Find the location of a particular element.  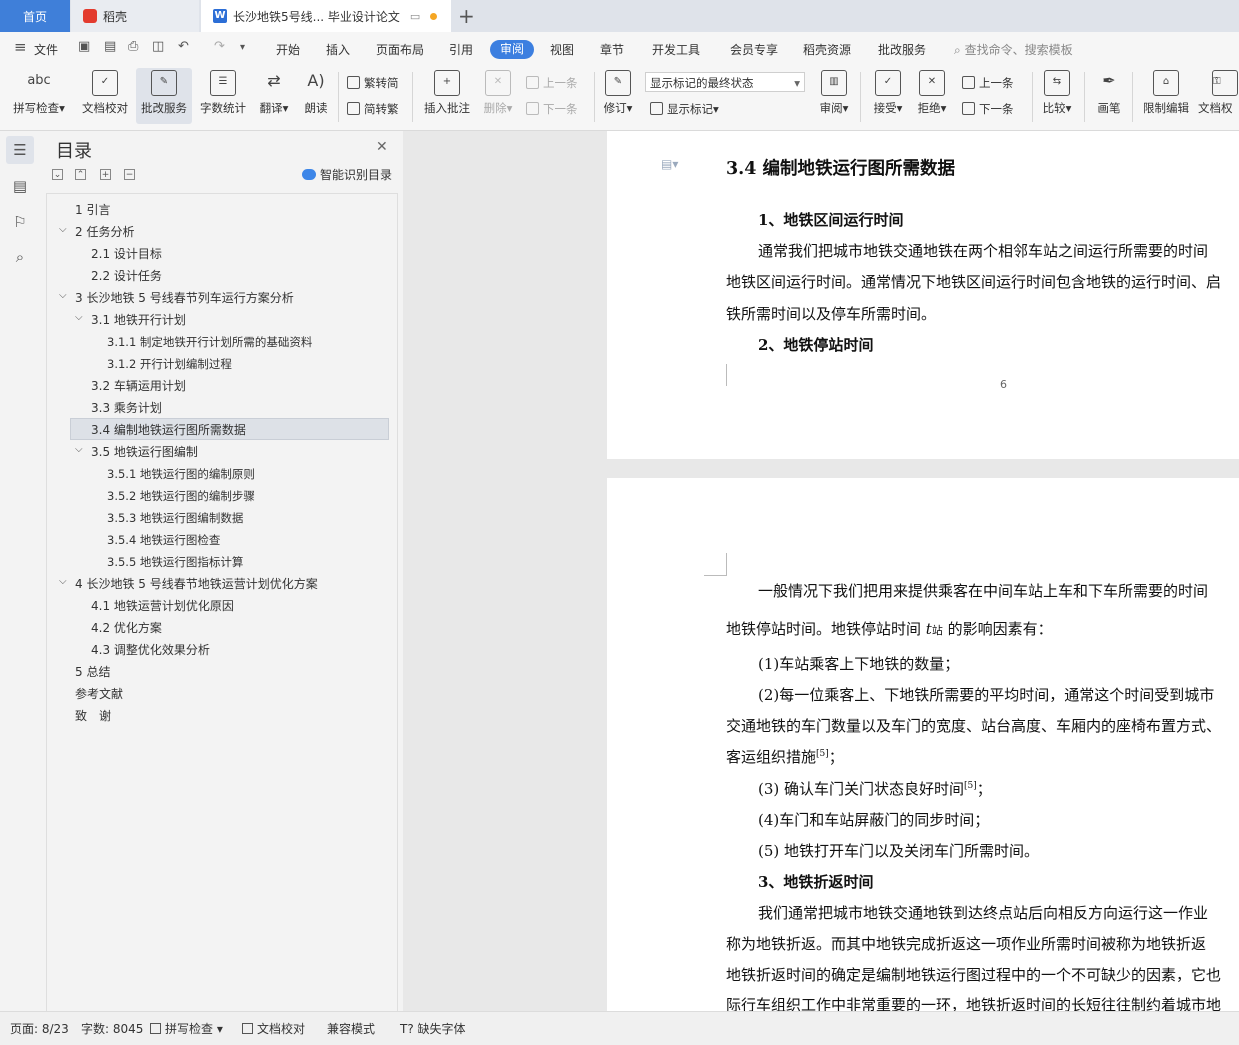

undo-icon: ↶ is located at coordinates (183, 46).